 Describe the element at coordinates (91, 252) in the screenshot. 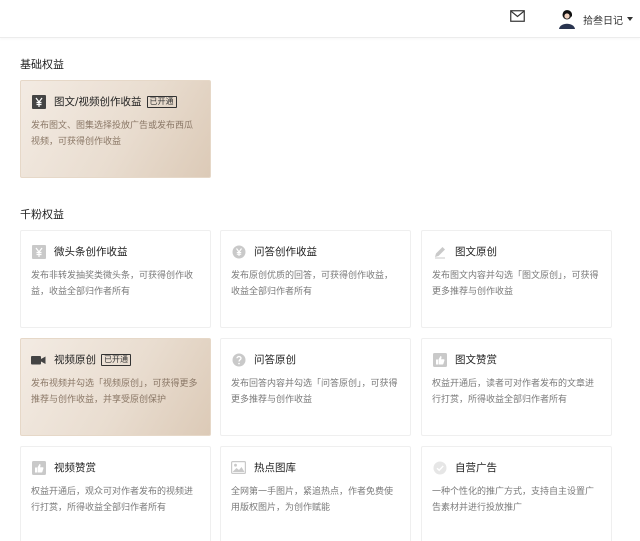

I see `card-title: 微头条创作收益` at that location.